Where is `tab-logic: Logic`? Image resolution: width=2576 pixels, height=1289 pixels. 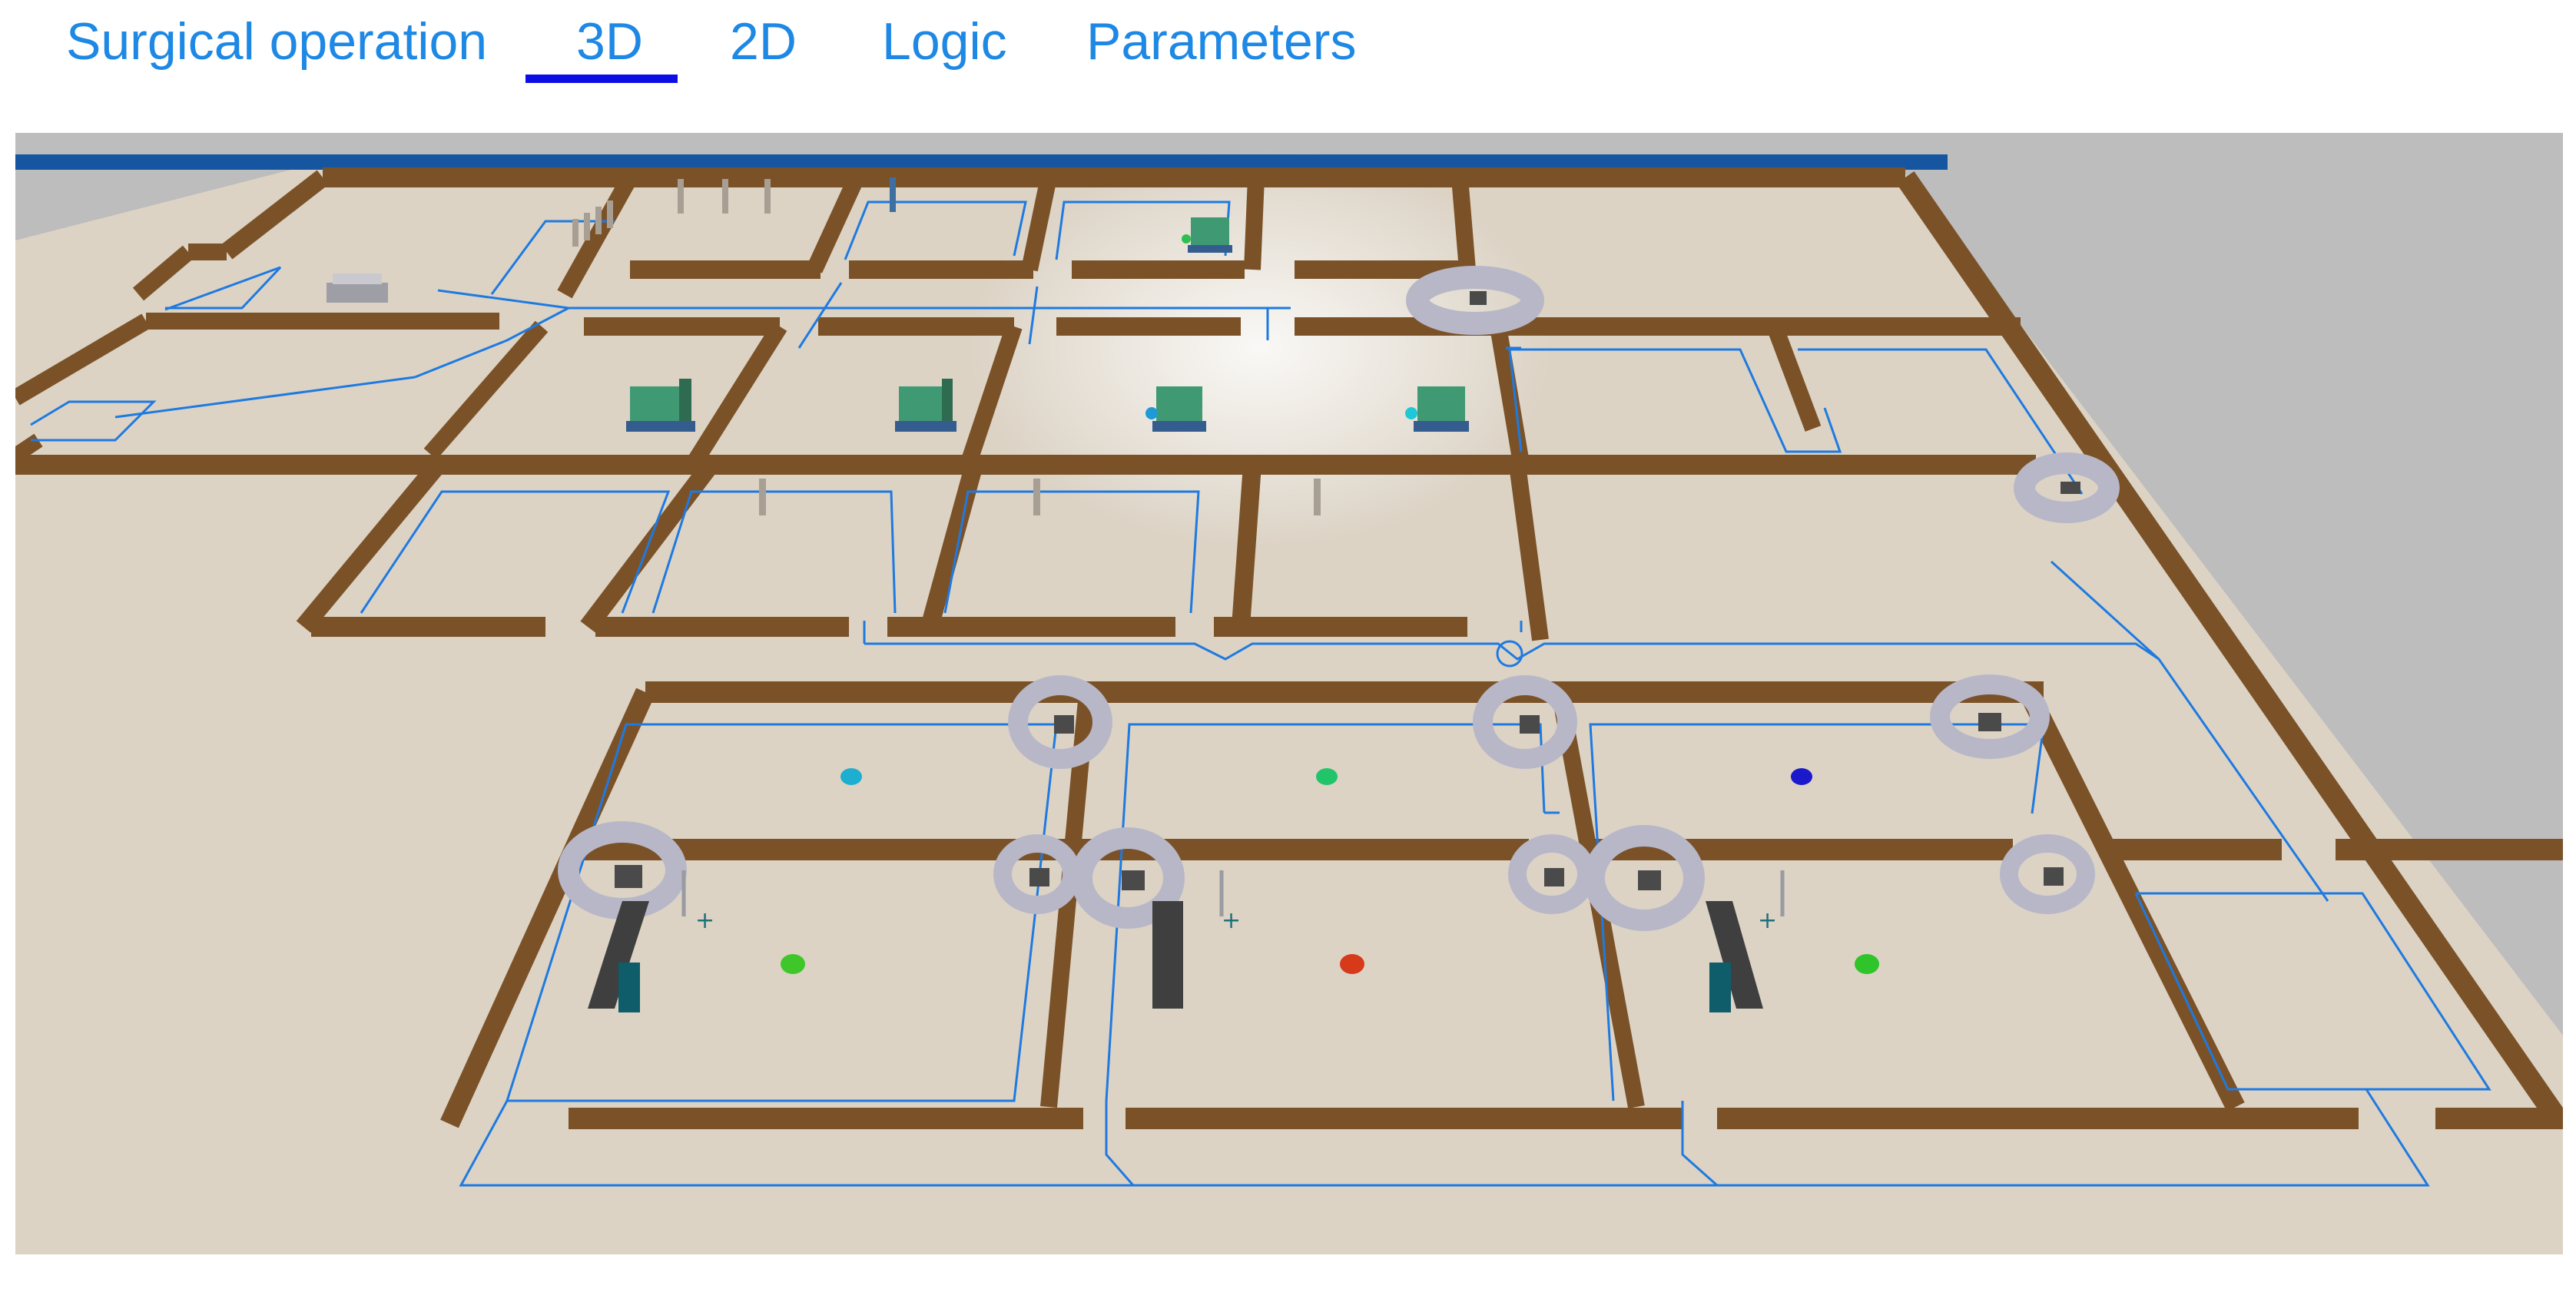
tab-logic: Logic is located at coordinates (944, 41).